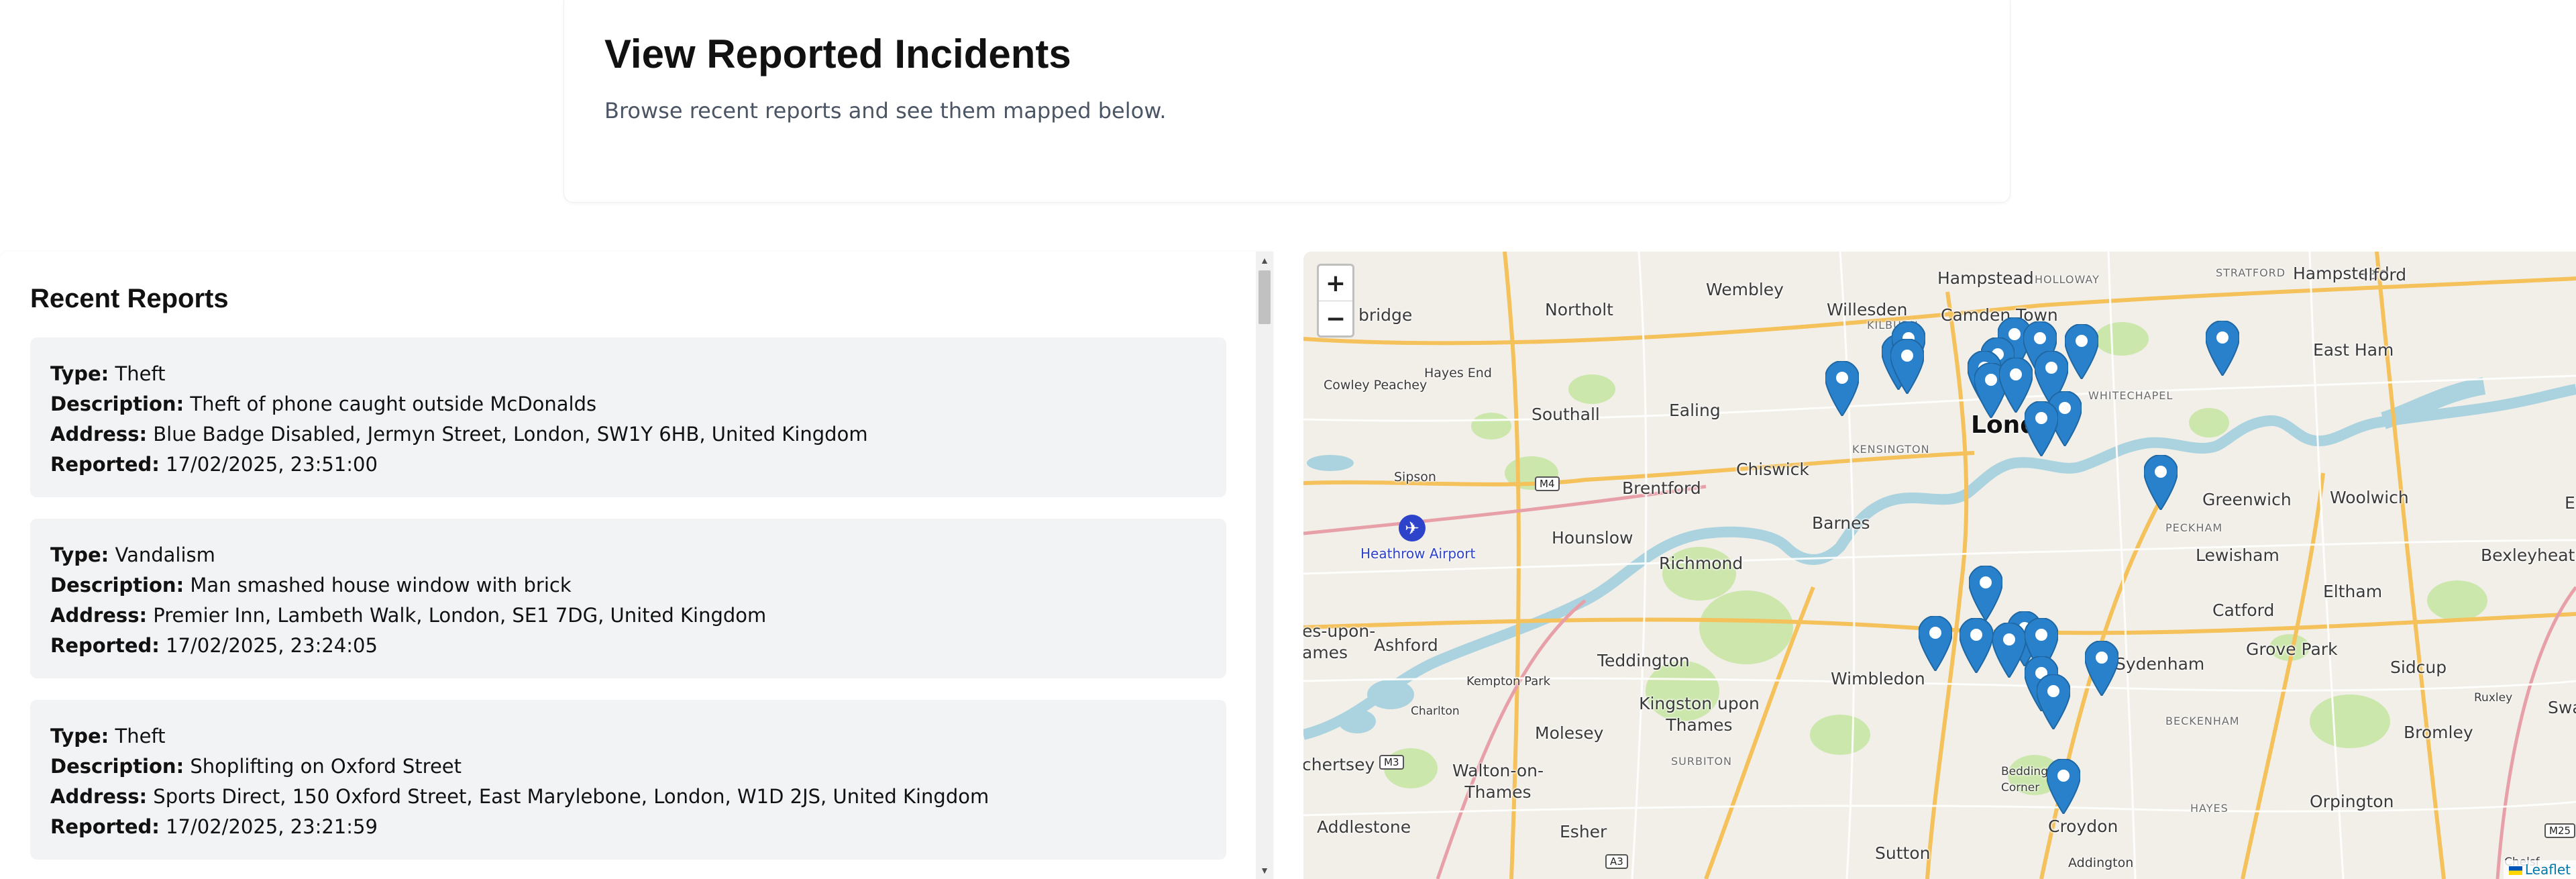  What do you see at coordinates (1569, 733) in the screenshot?
I see `map-place-label: Molesey` at bounding box center [1569, 733].